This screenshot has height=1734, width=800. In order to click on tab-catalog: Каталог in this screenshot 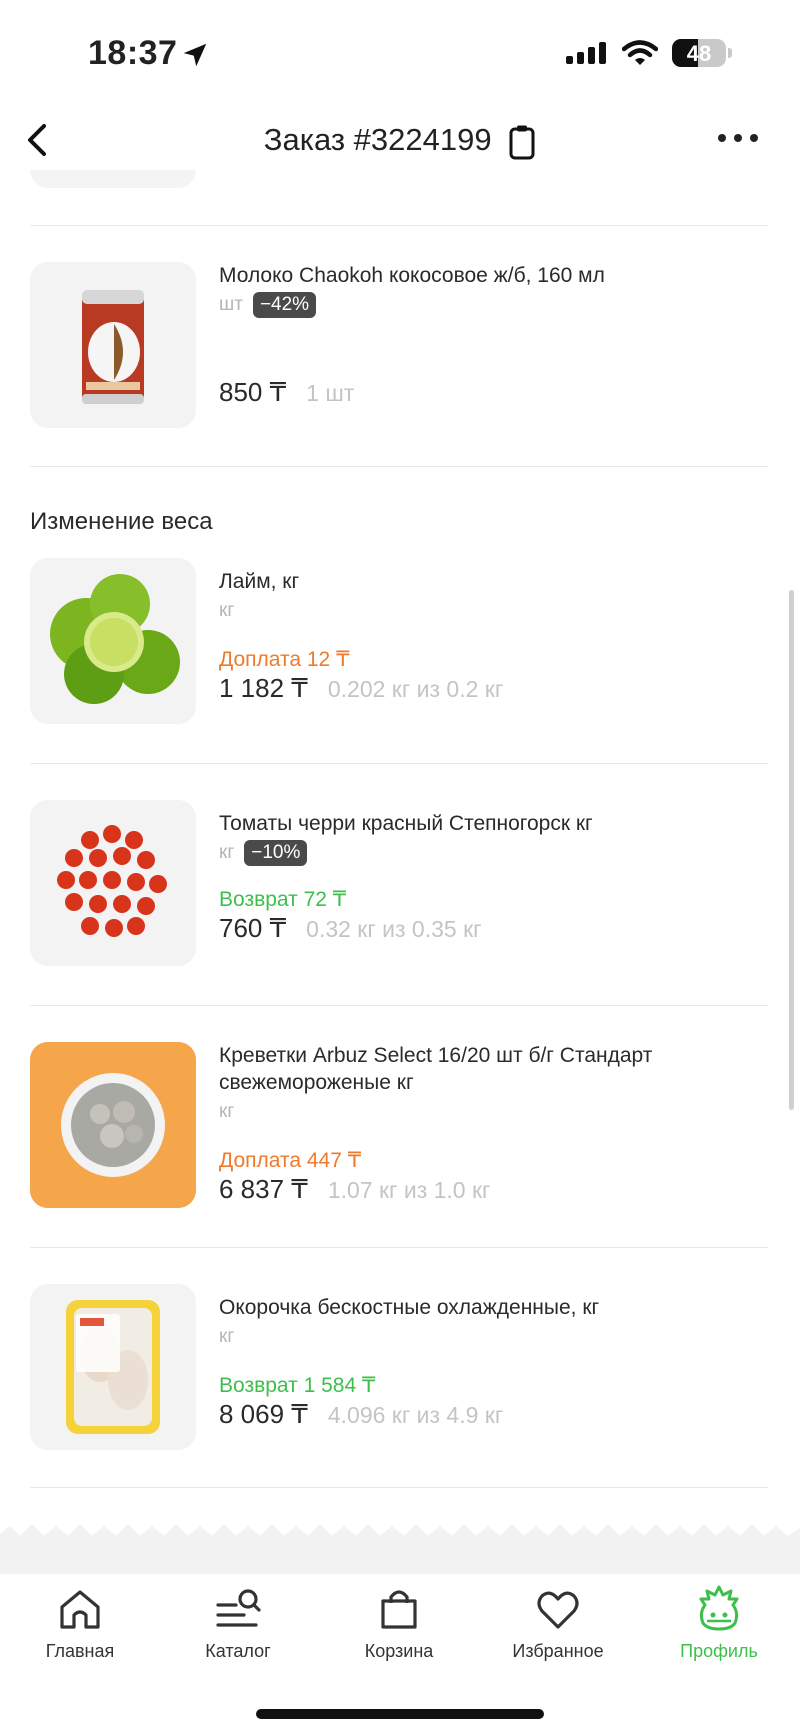, I will do `click(238, 1623)`.